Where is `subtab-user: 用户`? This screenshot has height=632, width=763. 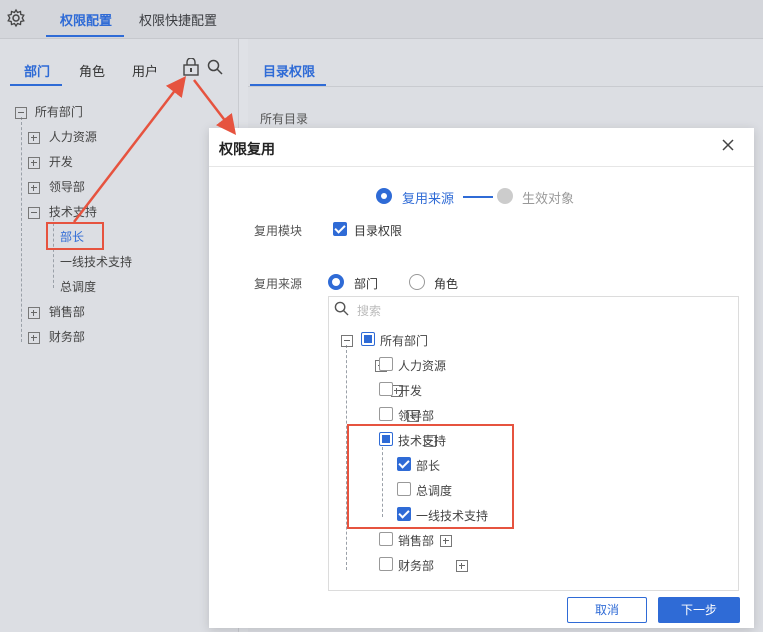 subtab-user: 用户 is located at coordinates (145, 70).